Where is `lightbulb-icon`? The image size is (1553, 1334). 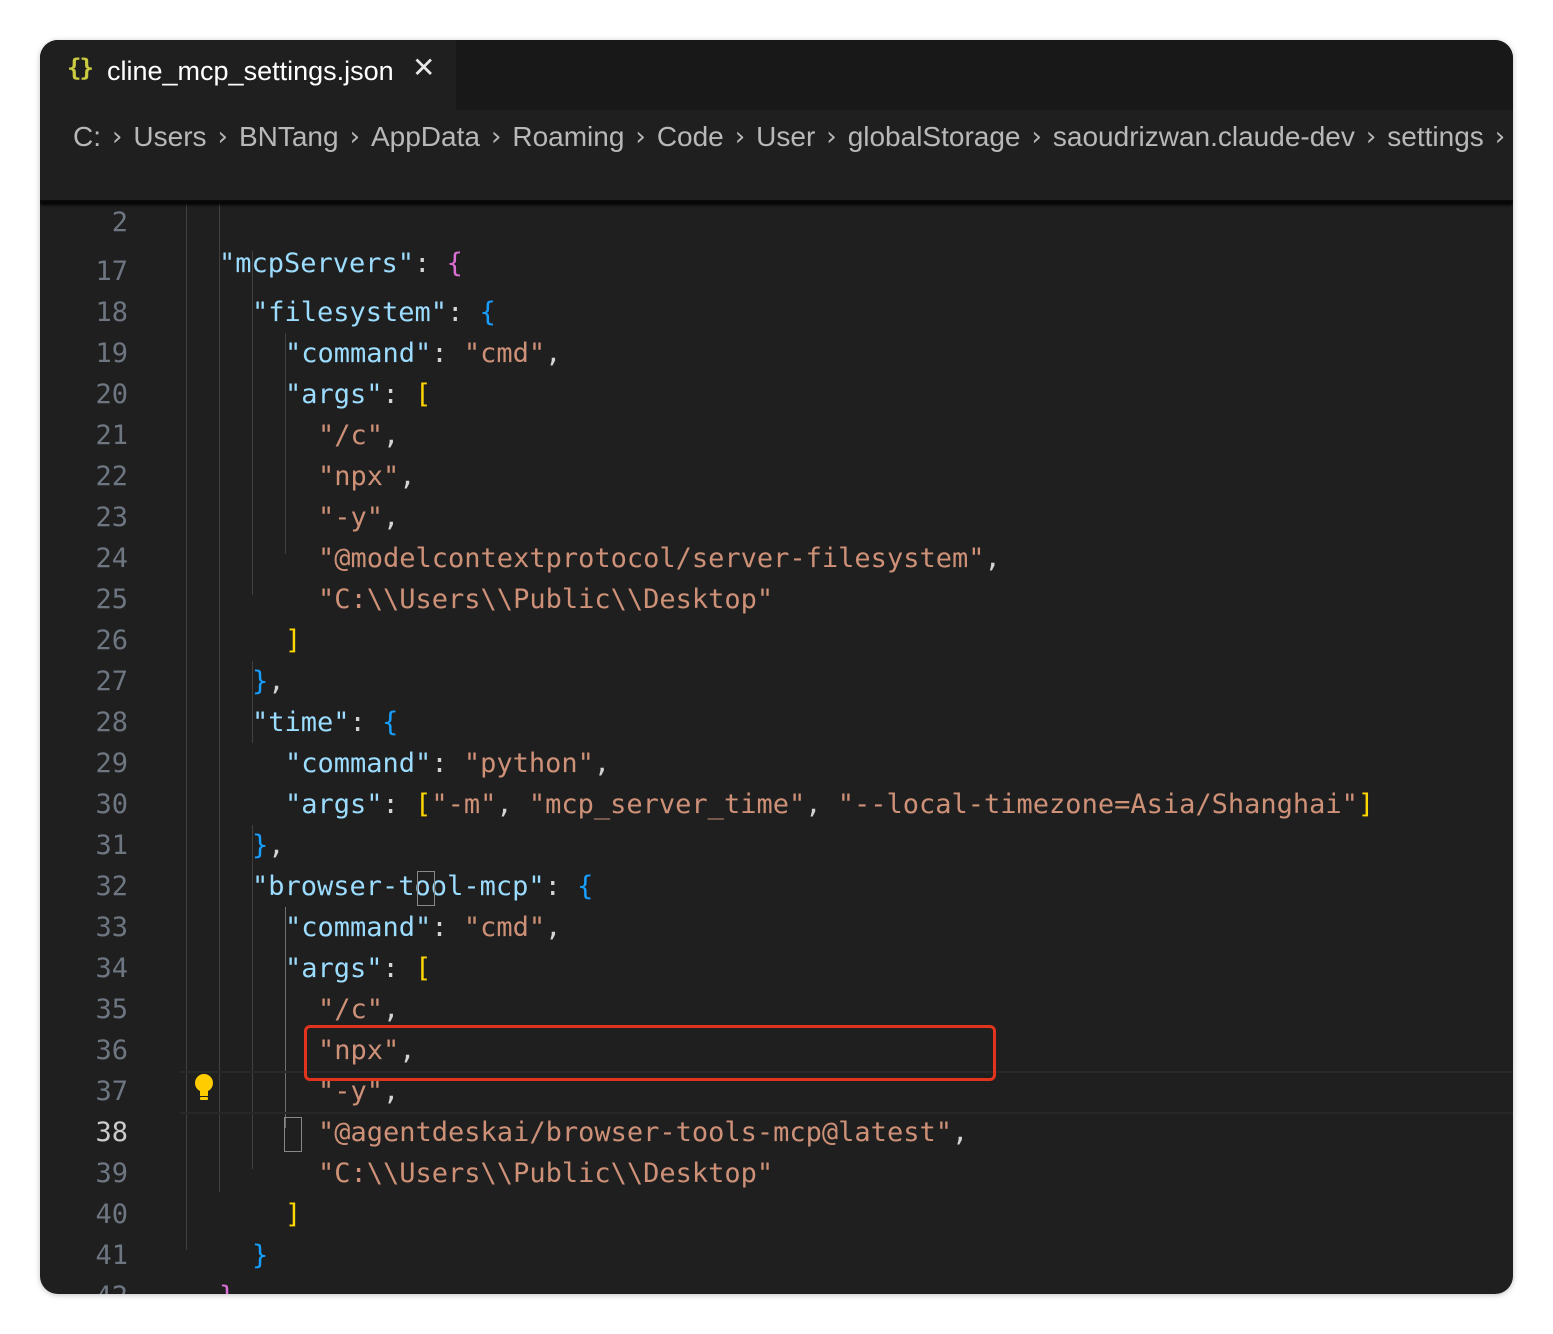 lightbulb-icon is located at coordinates (204, 1088).